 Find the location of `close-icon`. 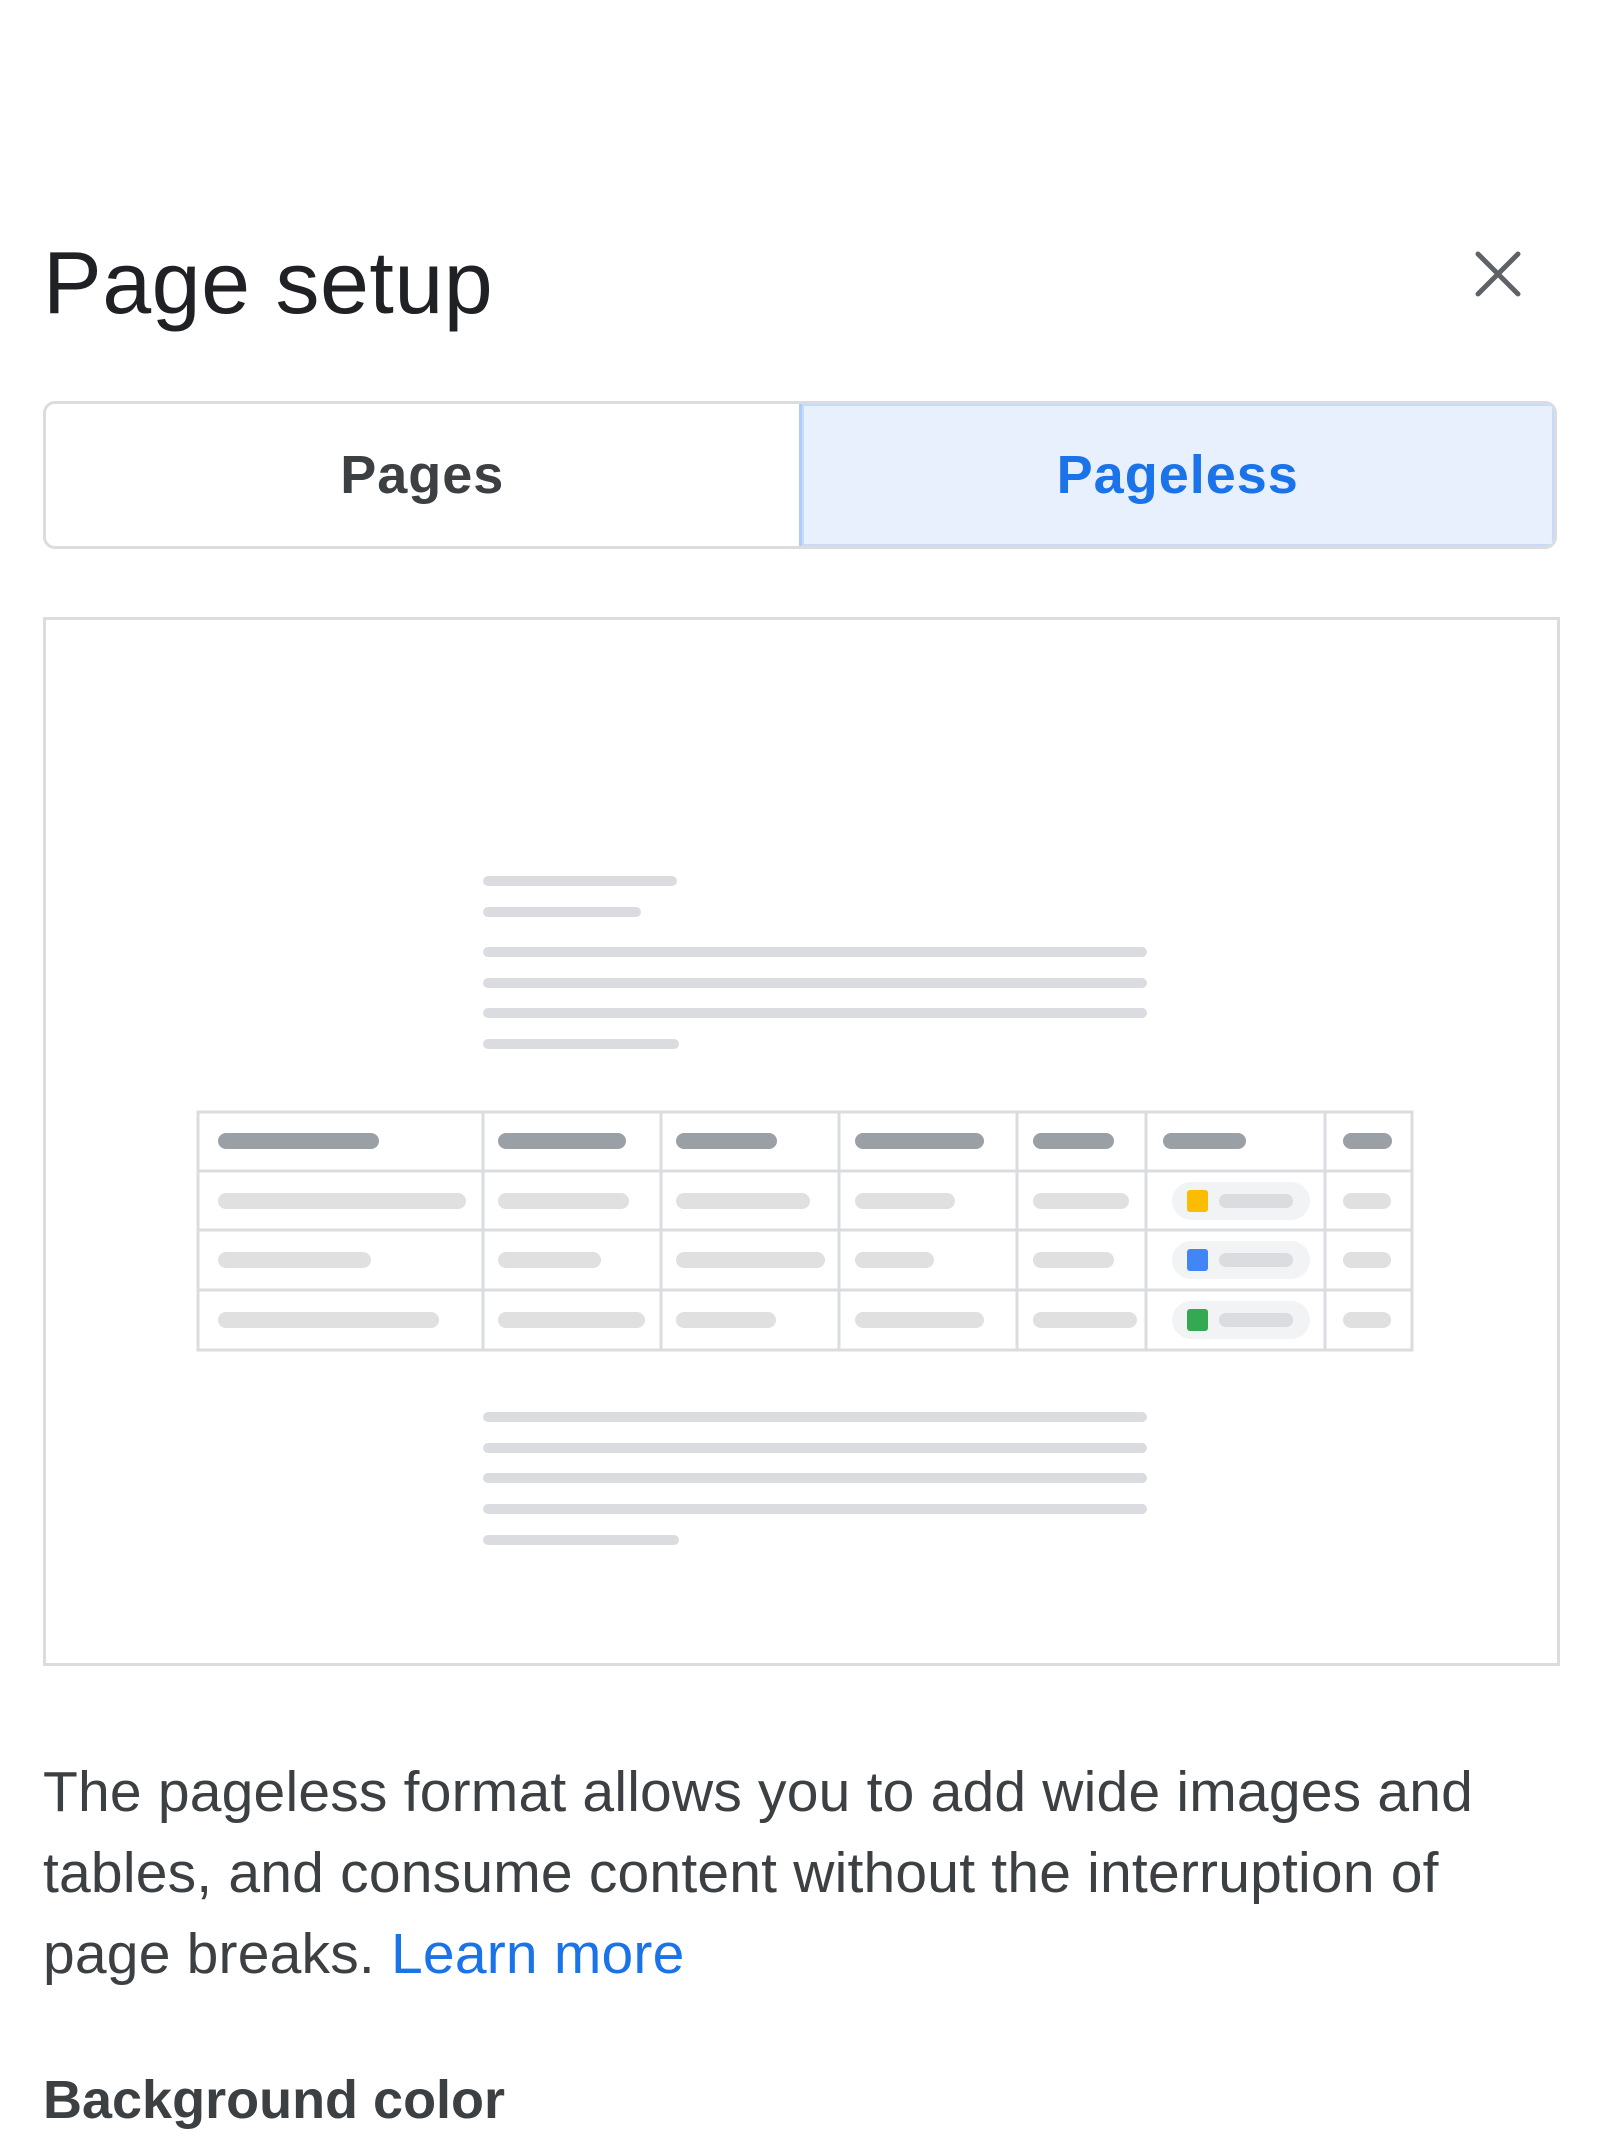

close-icon is located at coordinates (1498, 274).